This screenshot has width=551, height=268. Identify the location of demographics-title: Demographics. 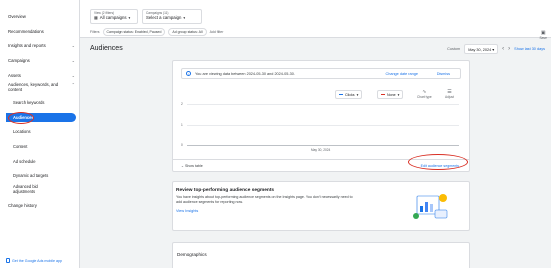
(192, 254).